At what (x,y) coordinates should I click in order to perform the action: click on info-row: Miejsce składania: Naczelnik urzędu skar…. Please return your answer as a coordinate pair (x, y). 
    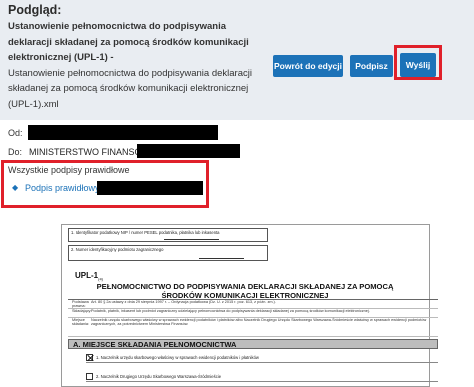
    Looking at the image, I should click on (253, 327).